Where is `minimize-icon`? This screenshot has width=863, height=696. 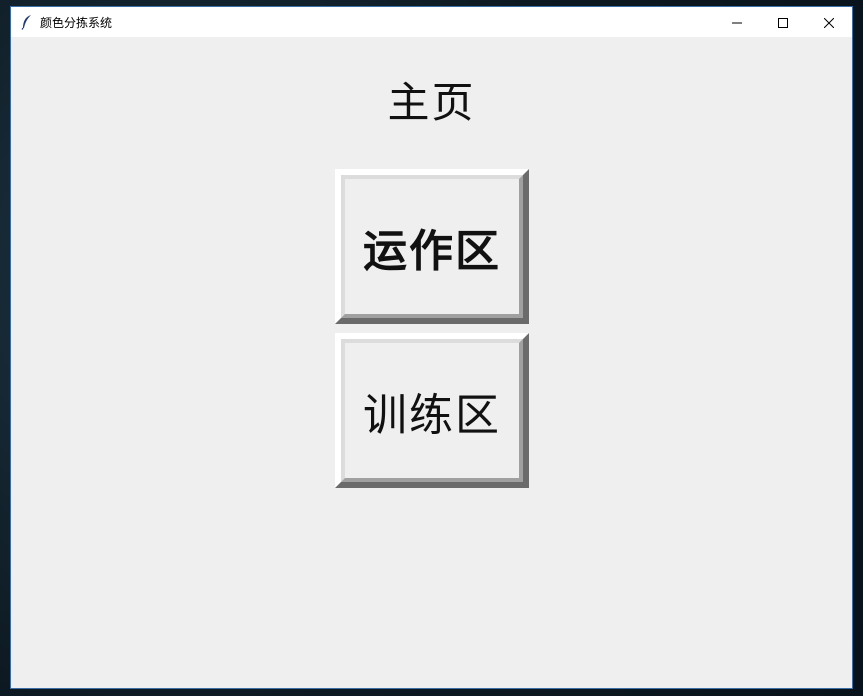 minimize-icon is located at coordinates (737, 22).